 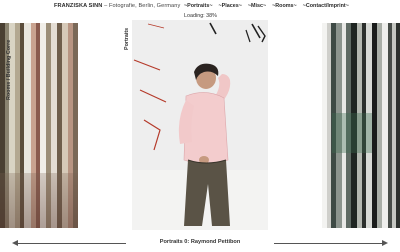 What do you see at coordinates (141, 6) in the screenshot?
I see `site-tagline: – Fotografie, Berlin, Germany` at bounding box center [141, 6].